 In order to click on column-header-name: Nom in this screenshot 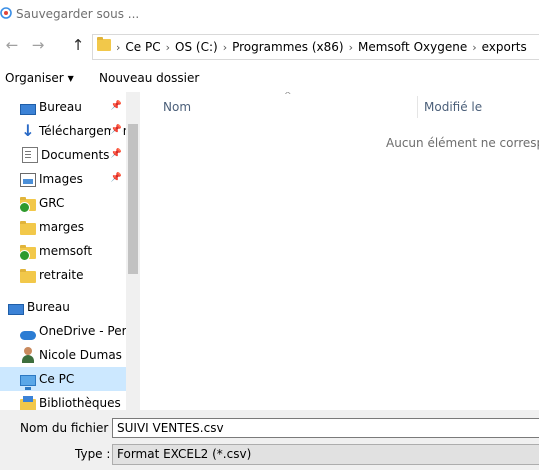, I will do `click(177, 107)`.